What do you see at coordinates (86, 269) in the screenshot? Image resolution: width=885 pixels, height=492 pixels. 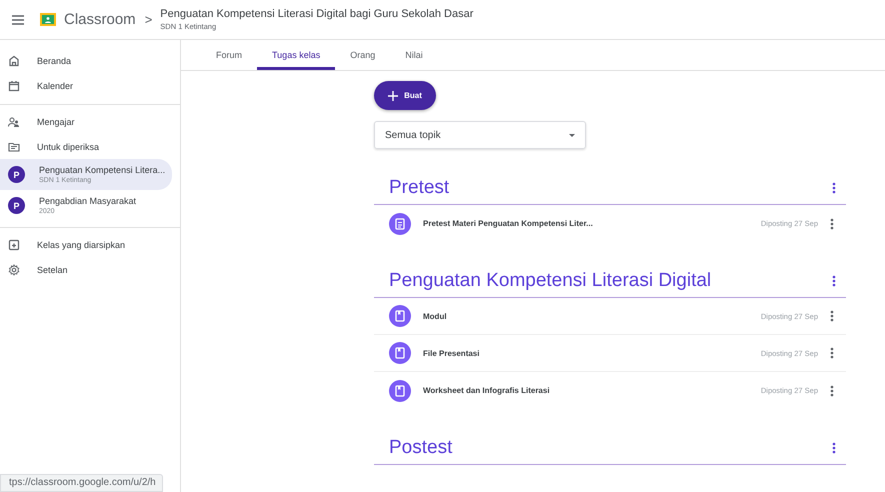 I see `nav-item: Setelan` at bounding box center [86, 269].